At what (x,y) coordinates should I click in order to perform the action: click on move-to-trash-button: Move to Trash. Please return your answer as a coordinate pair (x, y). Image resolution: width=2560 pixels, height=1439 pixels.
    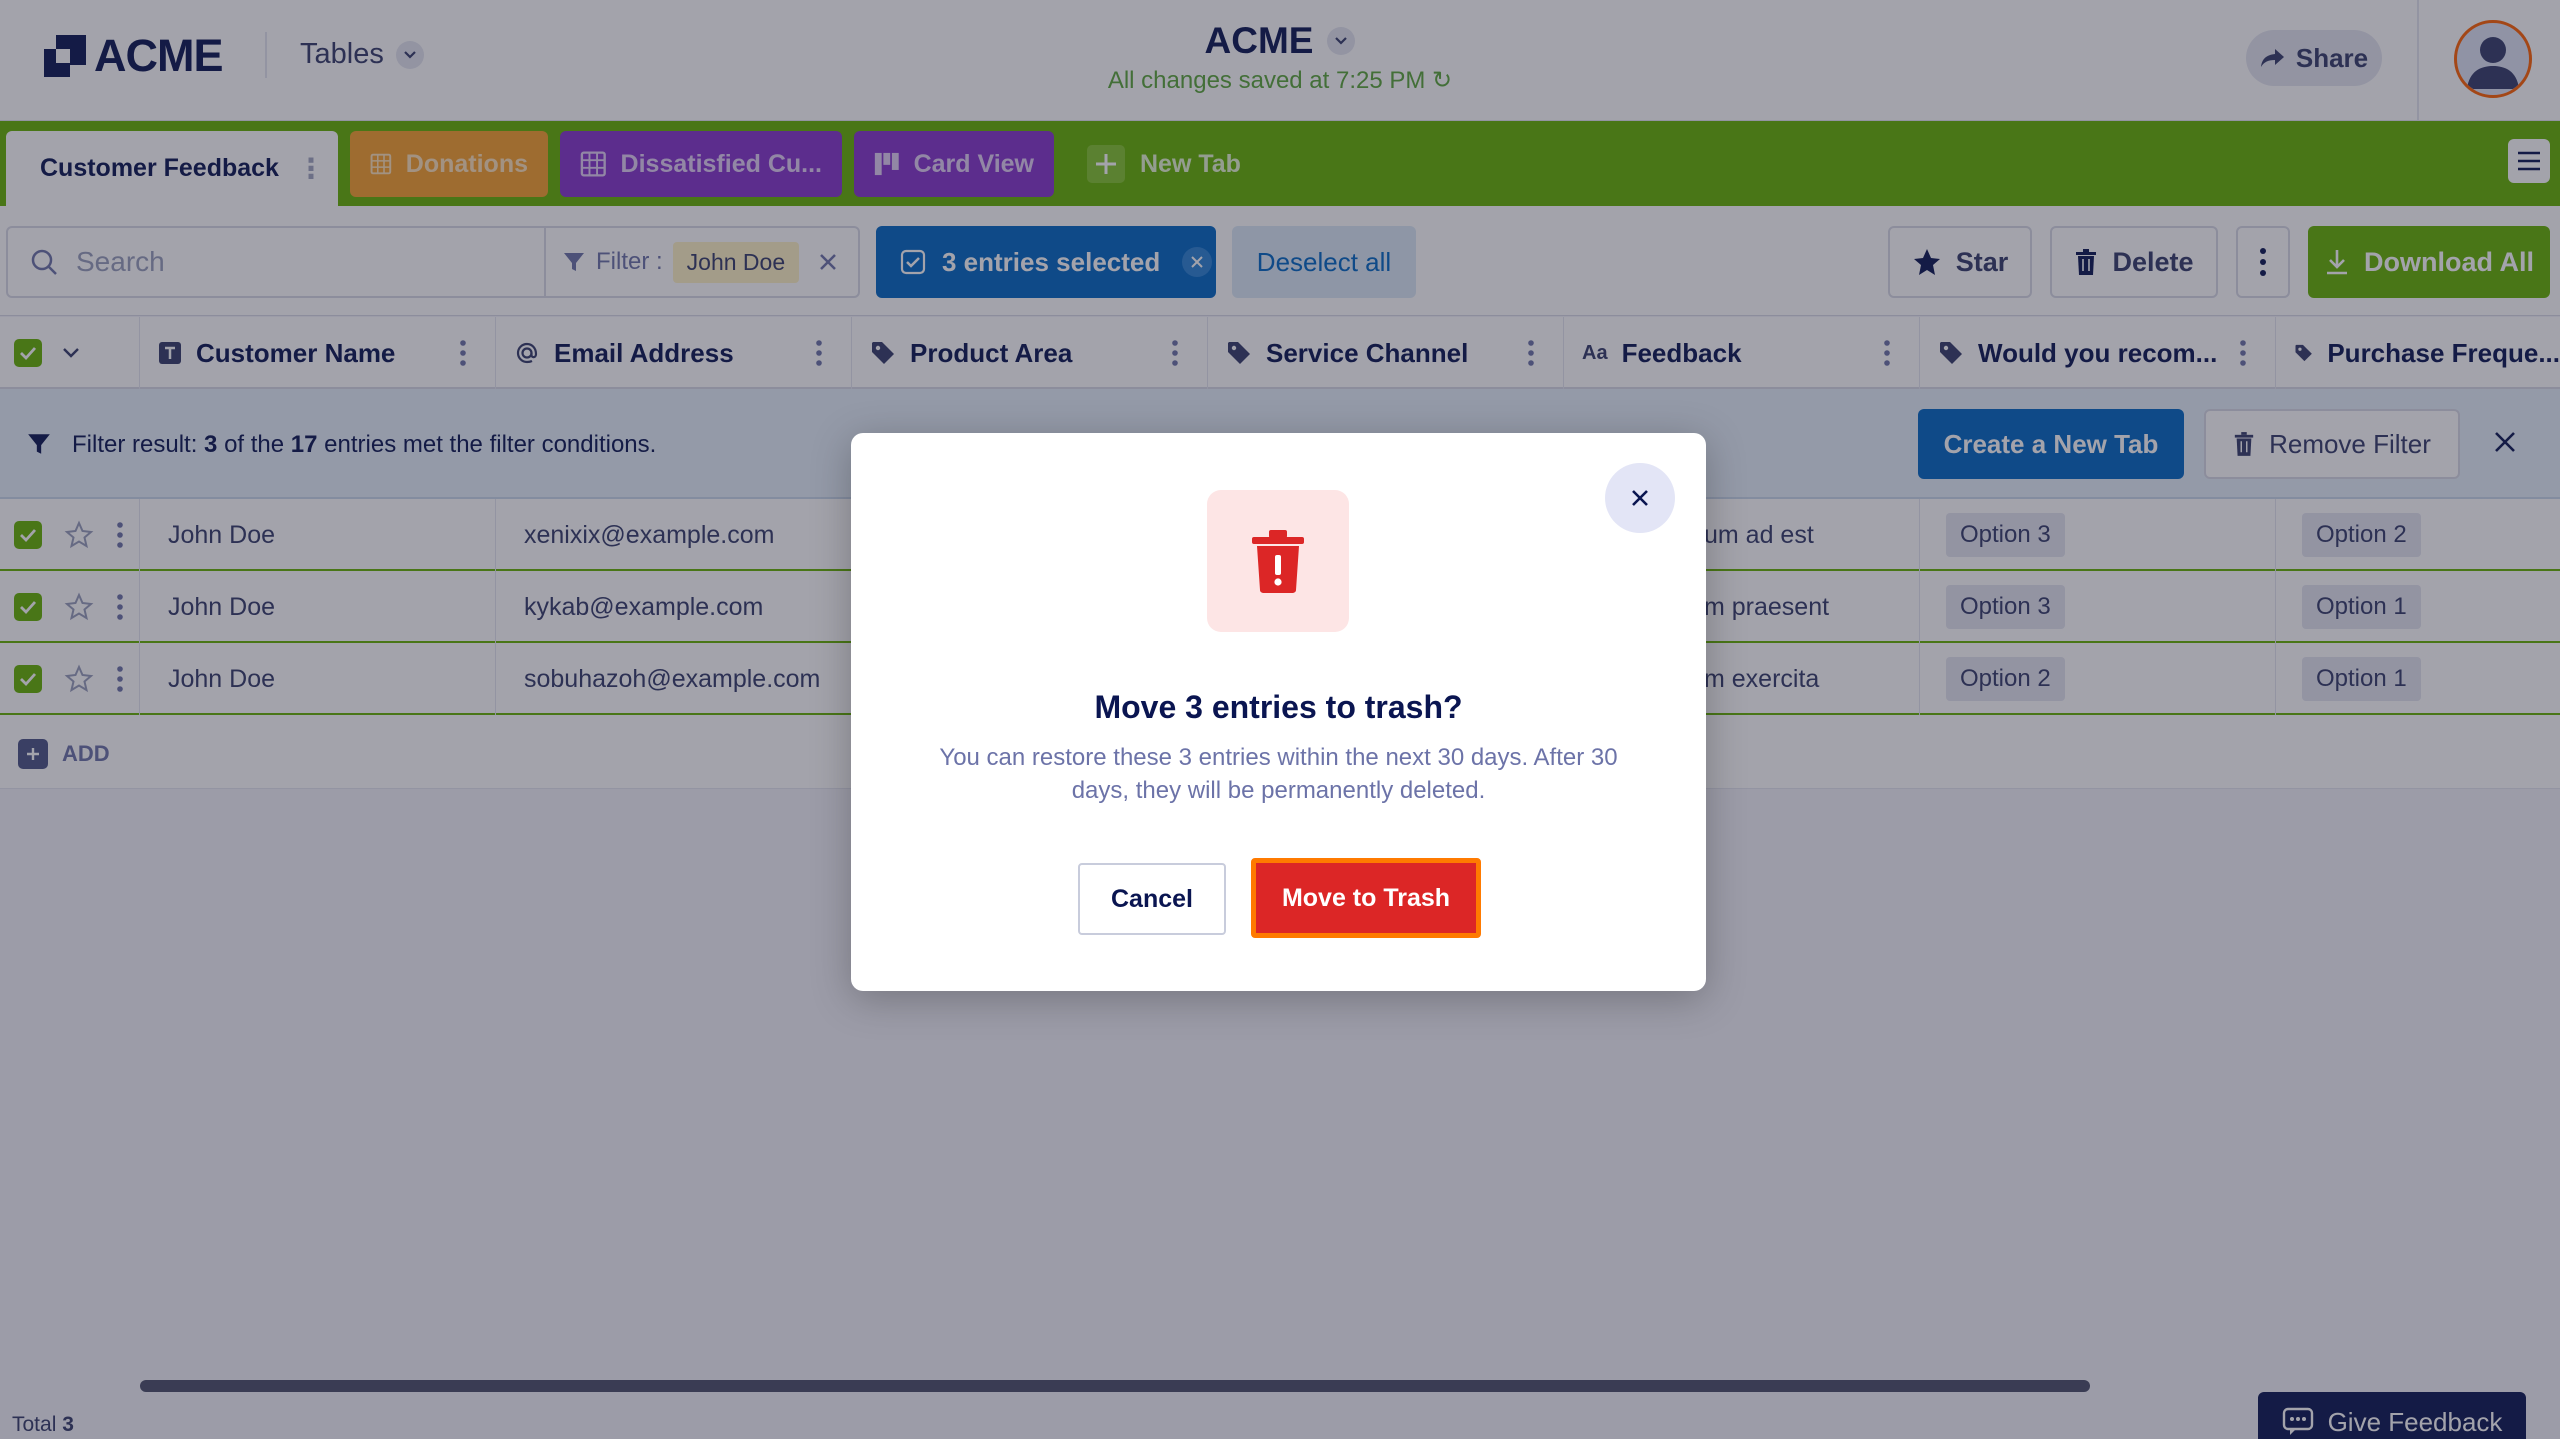
    Looking at the image, I should click on (1366, 898).